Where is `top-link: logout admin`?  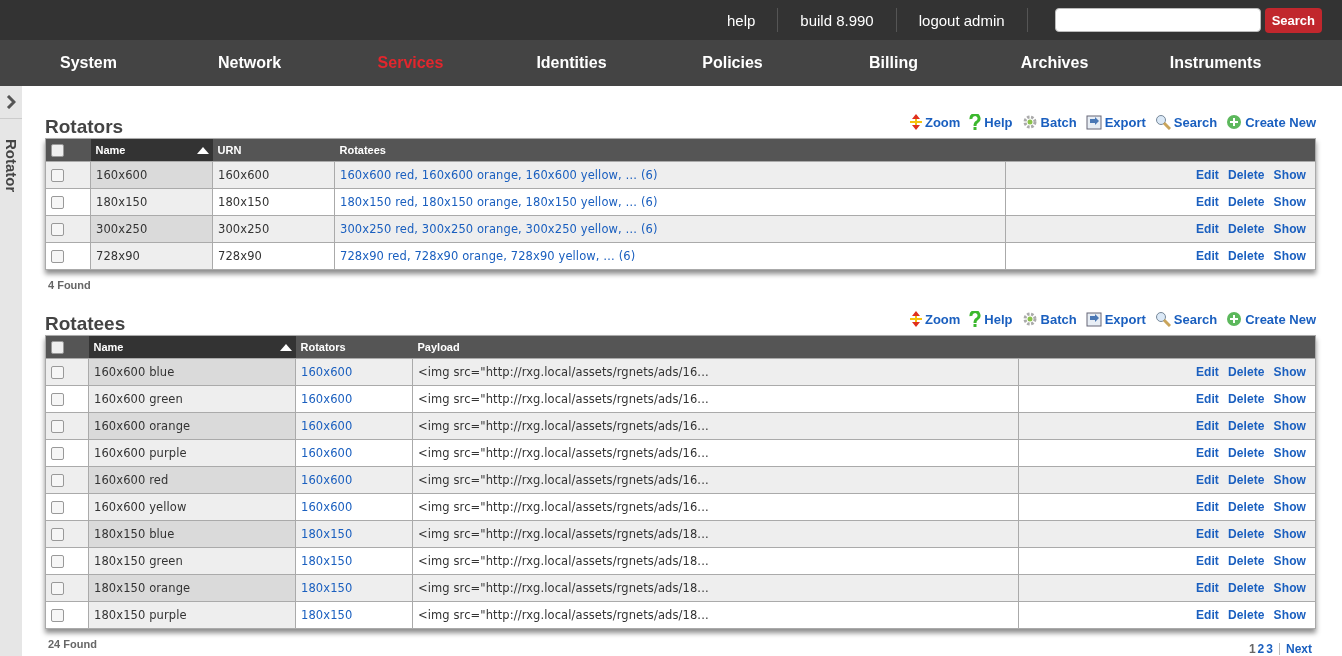 top-link: logout admin is located at coordinates (961, 20).